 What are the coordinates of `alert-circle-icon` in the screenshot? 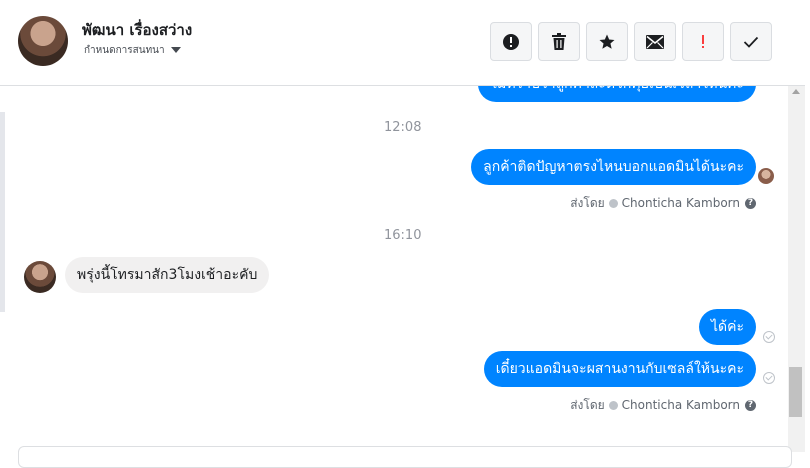 It's located at (511, 41).